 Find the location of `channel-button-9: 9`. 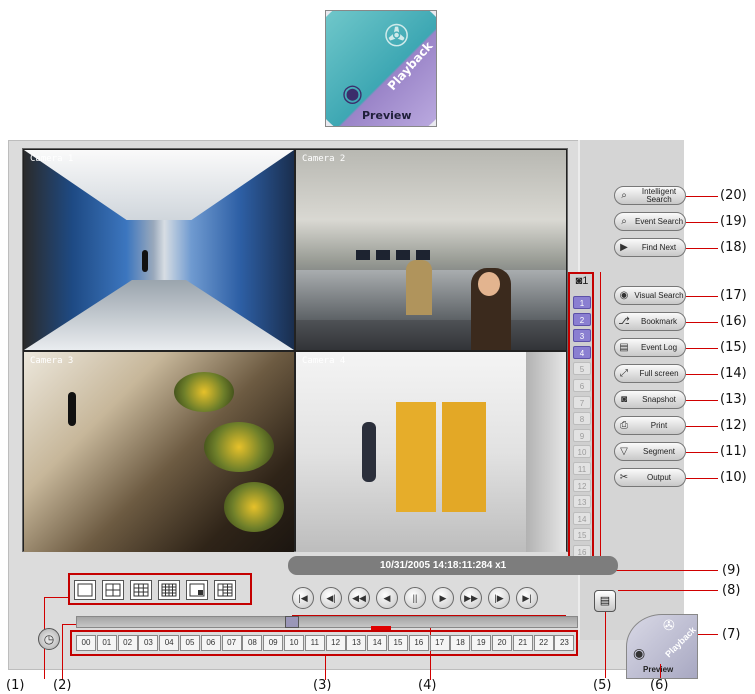

channel-button-9: 9 is located at coordinates (582, 435).